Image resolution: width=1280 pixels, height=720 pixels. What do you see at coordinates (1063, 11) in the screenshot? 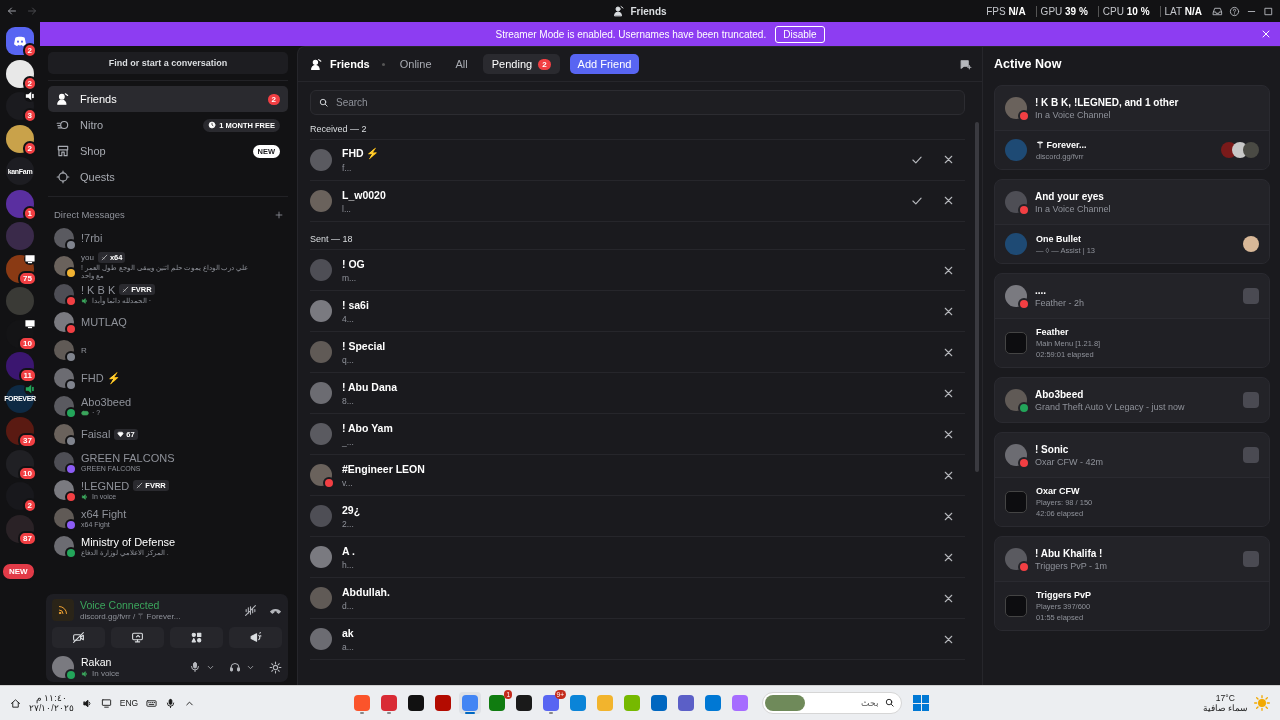
I see `stat-readout: GPU 39 %` at bounding box center [1063, 11].